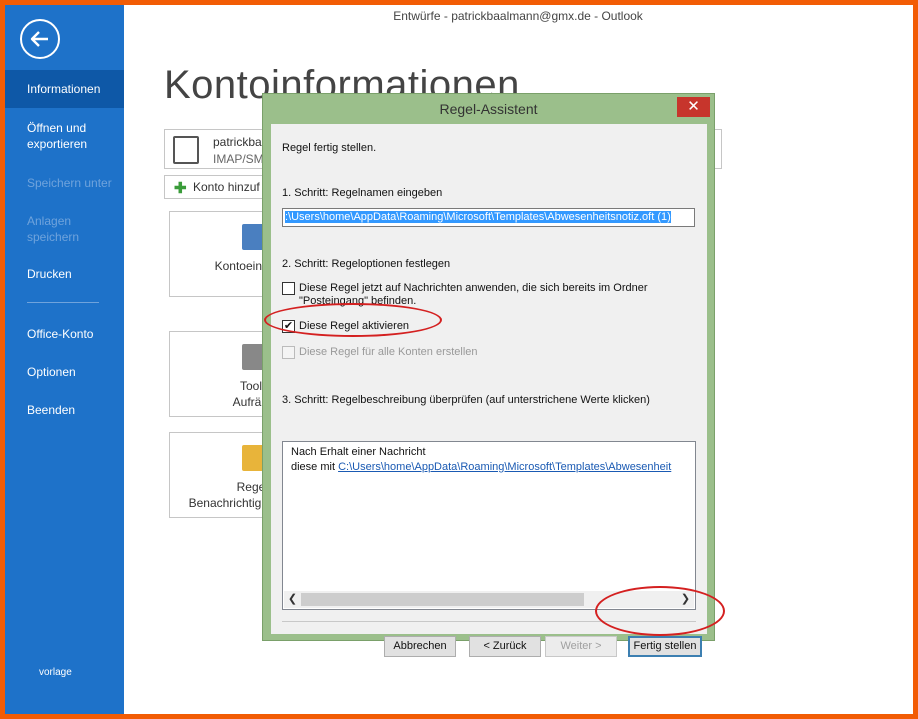 The width and height of the screenshot is (918, 719). What do you see at coordinates (366, 264) in the screenshot?
I see `step2-label: 2. Schritt: Regeloptionen festlegen` at bounding box center [366, 264].